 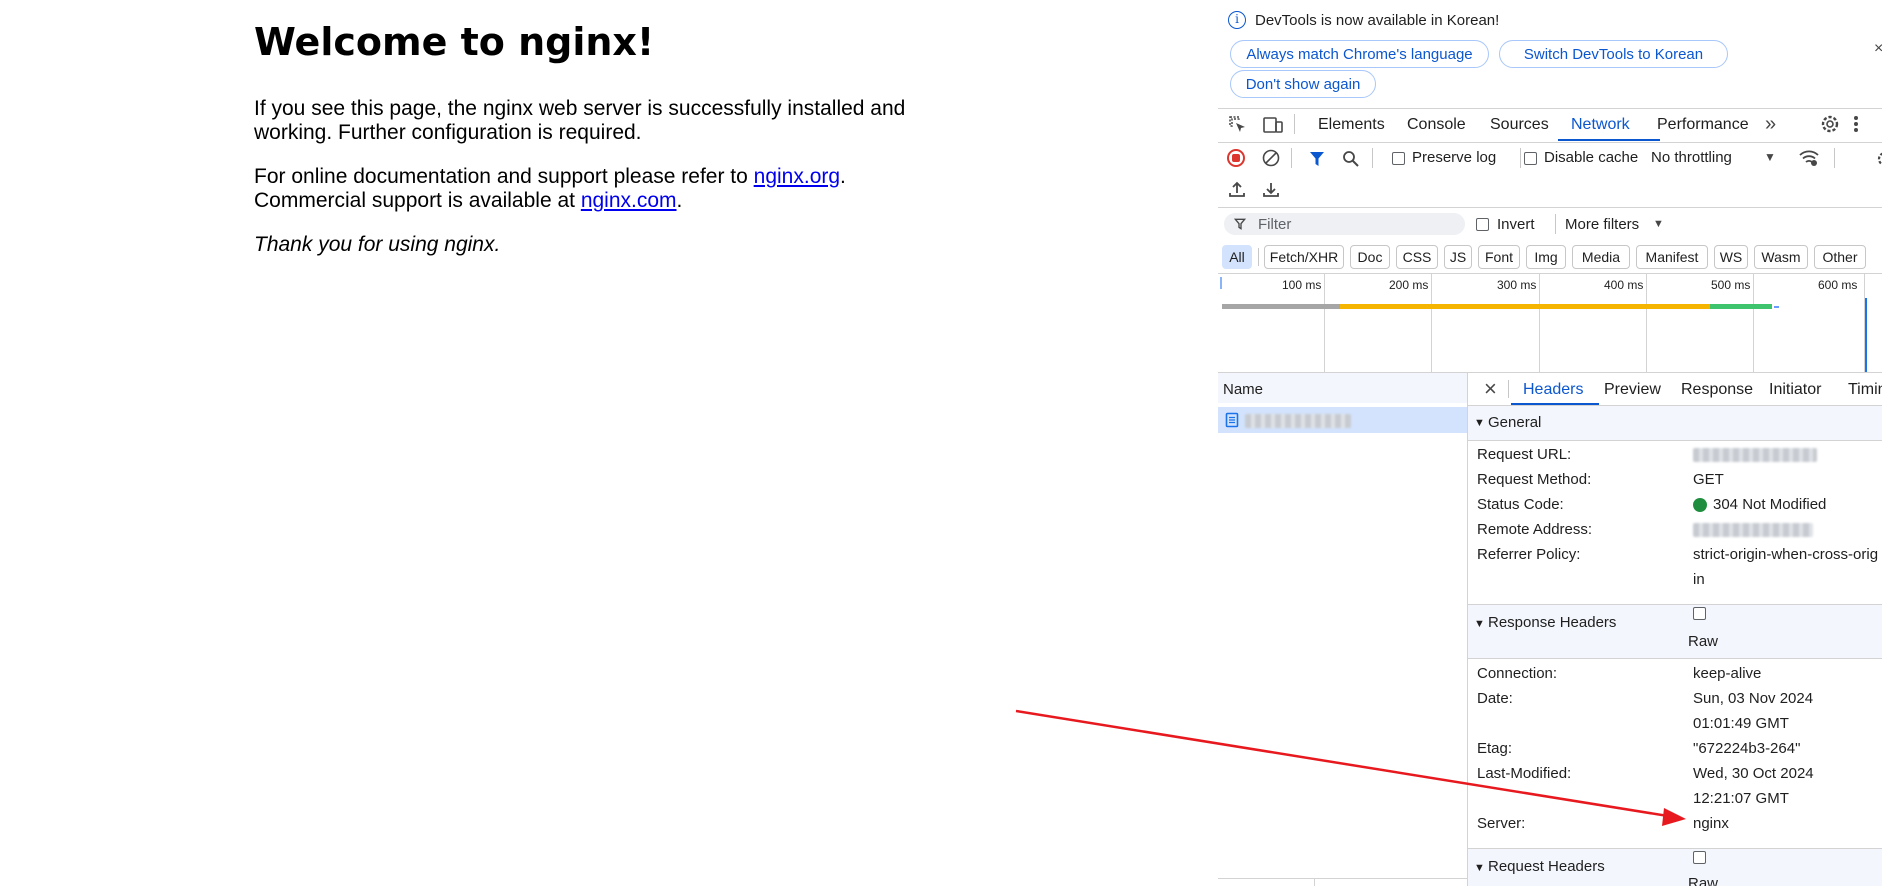 I want to click on stop-recording-icon, so click(x=1236, y=158).